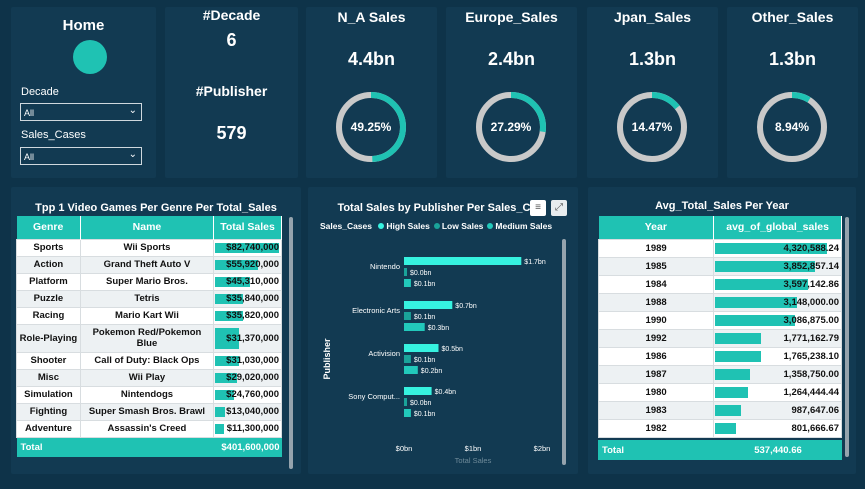 The height and width of the screenshot is (489, 865). I want to click on avg-sales-value: 3,148,000.00, so click(811, 302).